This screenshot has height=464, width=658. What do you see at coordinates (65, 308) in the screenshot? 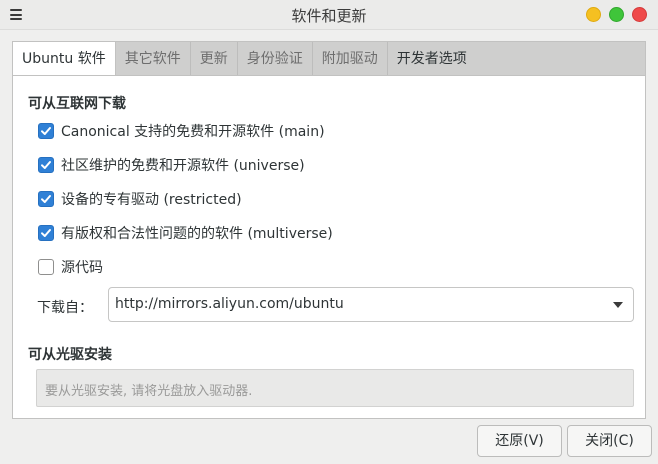
I see `download-from-label: 下载自：` at bounding box center [65, 308].